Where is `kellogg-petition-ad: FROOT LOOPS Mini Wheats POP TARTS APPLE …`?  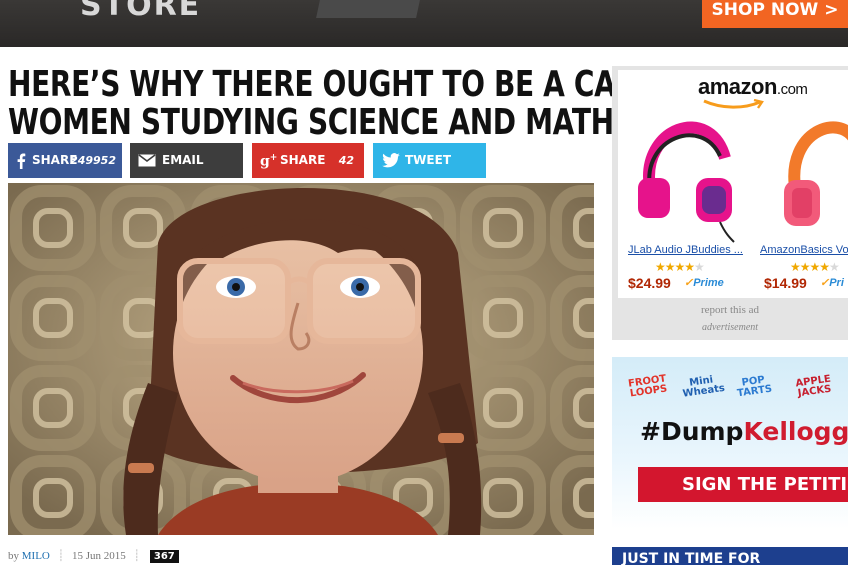 kellogg-petition-ad: FROOT LOOPS Mini Wheats POP TARTS APPLE … is located at coordinates (730, 443).